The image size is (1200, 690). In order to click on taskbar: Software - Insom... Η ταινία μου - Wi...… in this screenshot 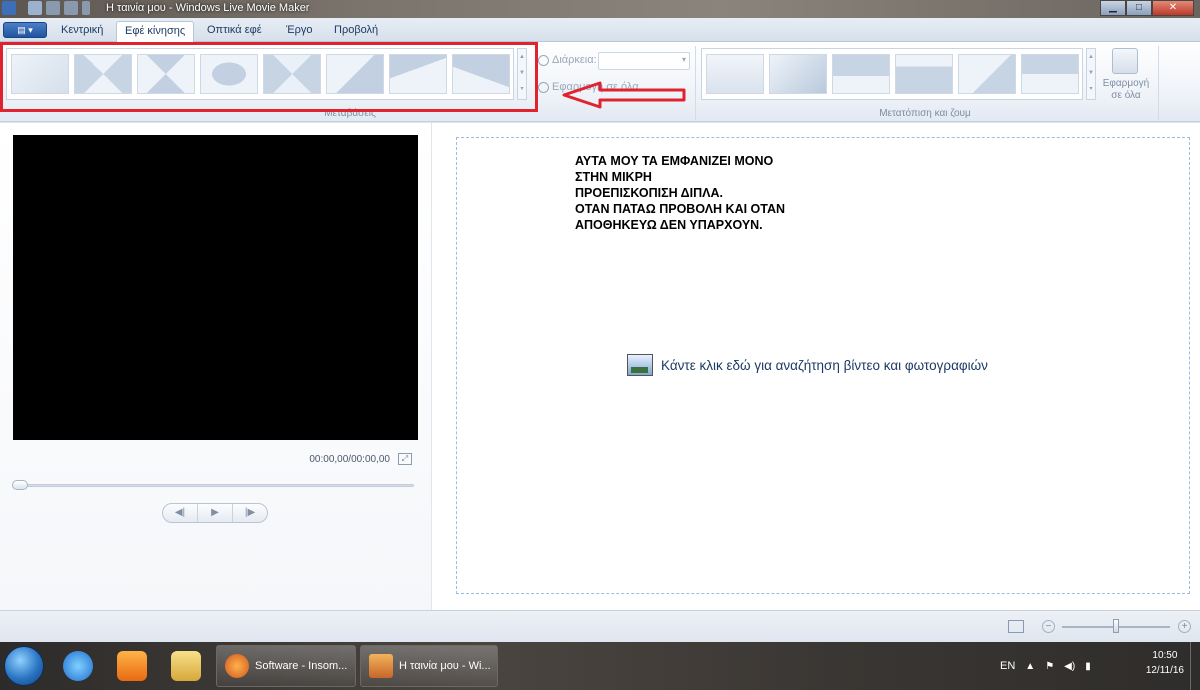, I will do `click(600, 666)`.